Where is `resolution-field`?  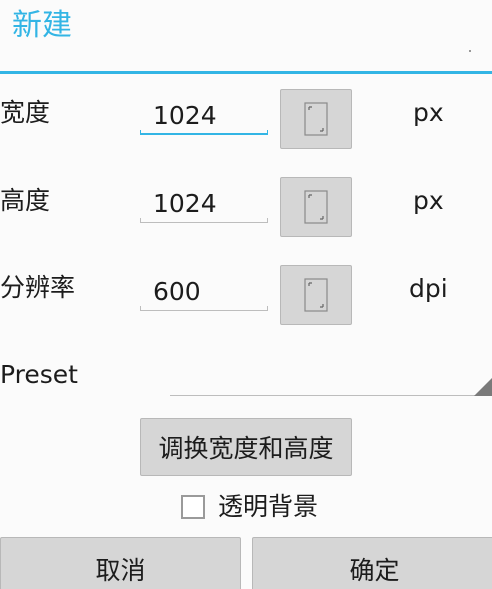
resolution-field is located at coordinates (205, 293).